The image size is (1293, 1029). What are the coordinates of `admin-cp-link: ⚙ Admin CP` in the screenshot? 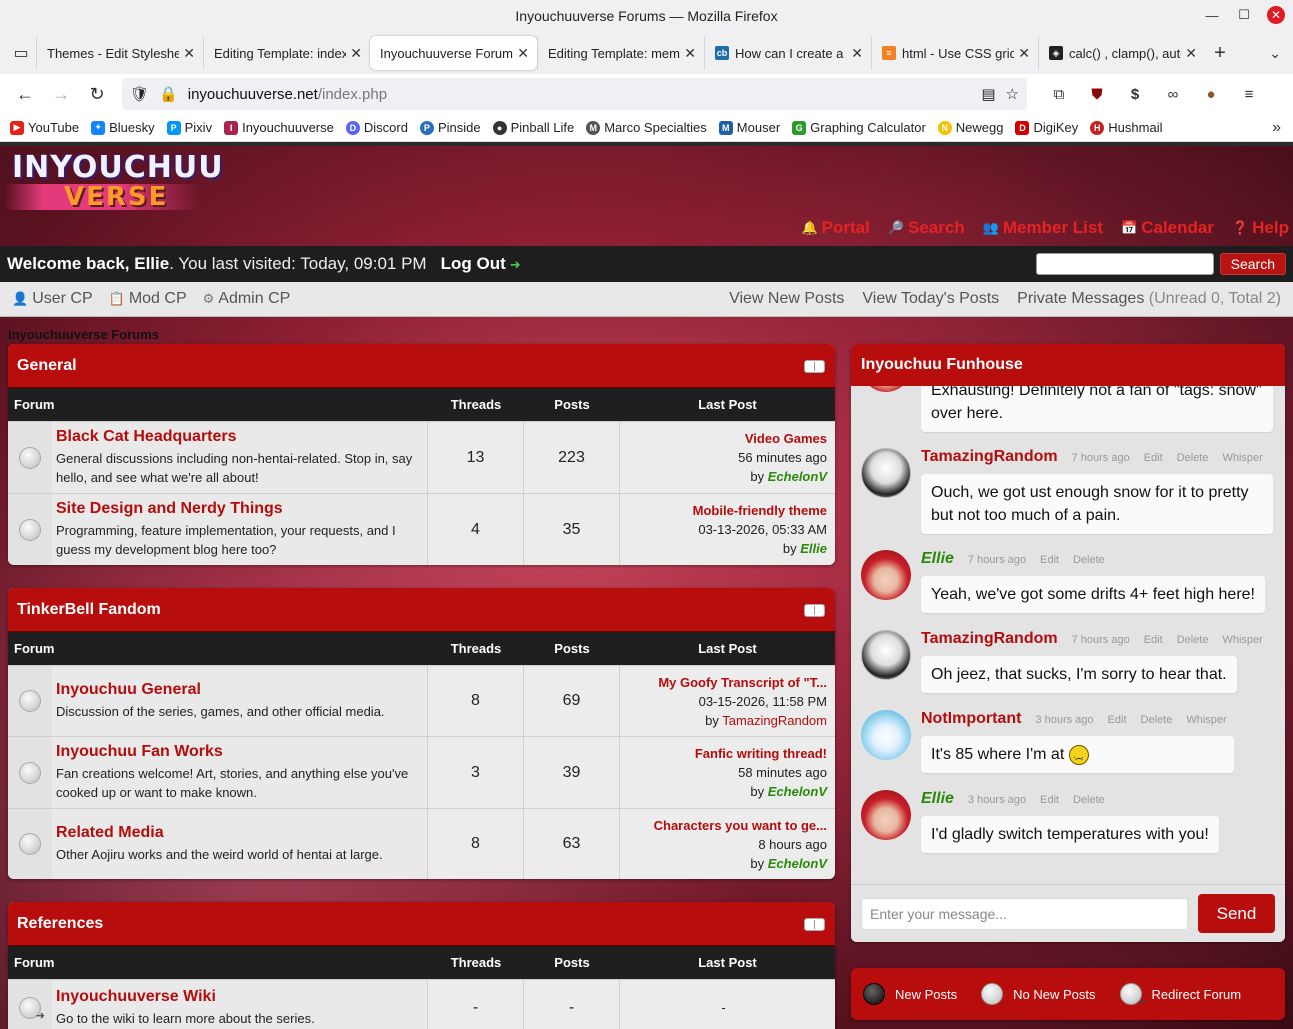 It's located at (247, 299).